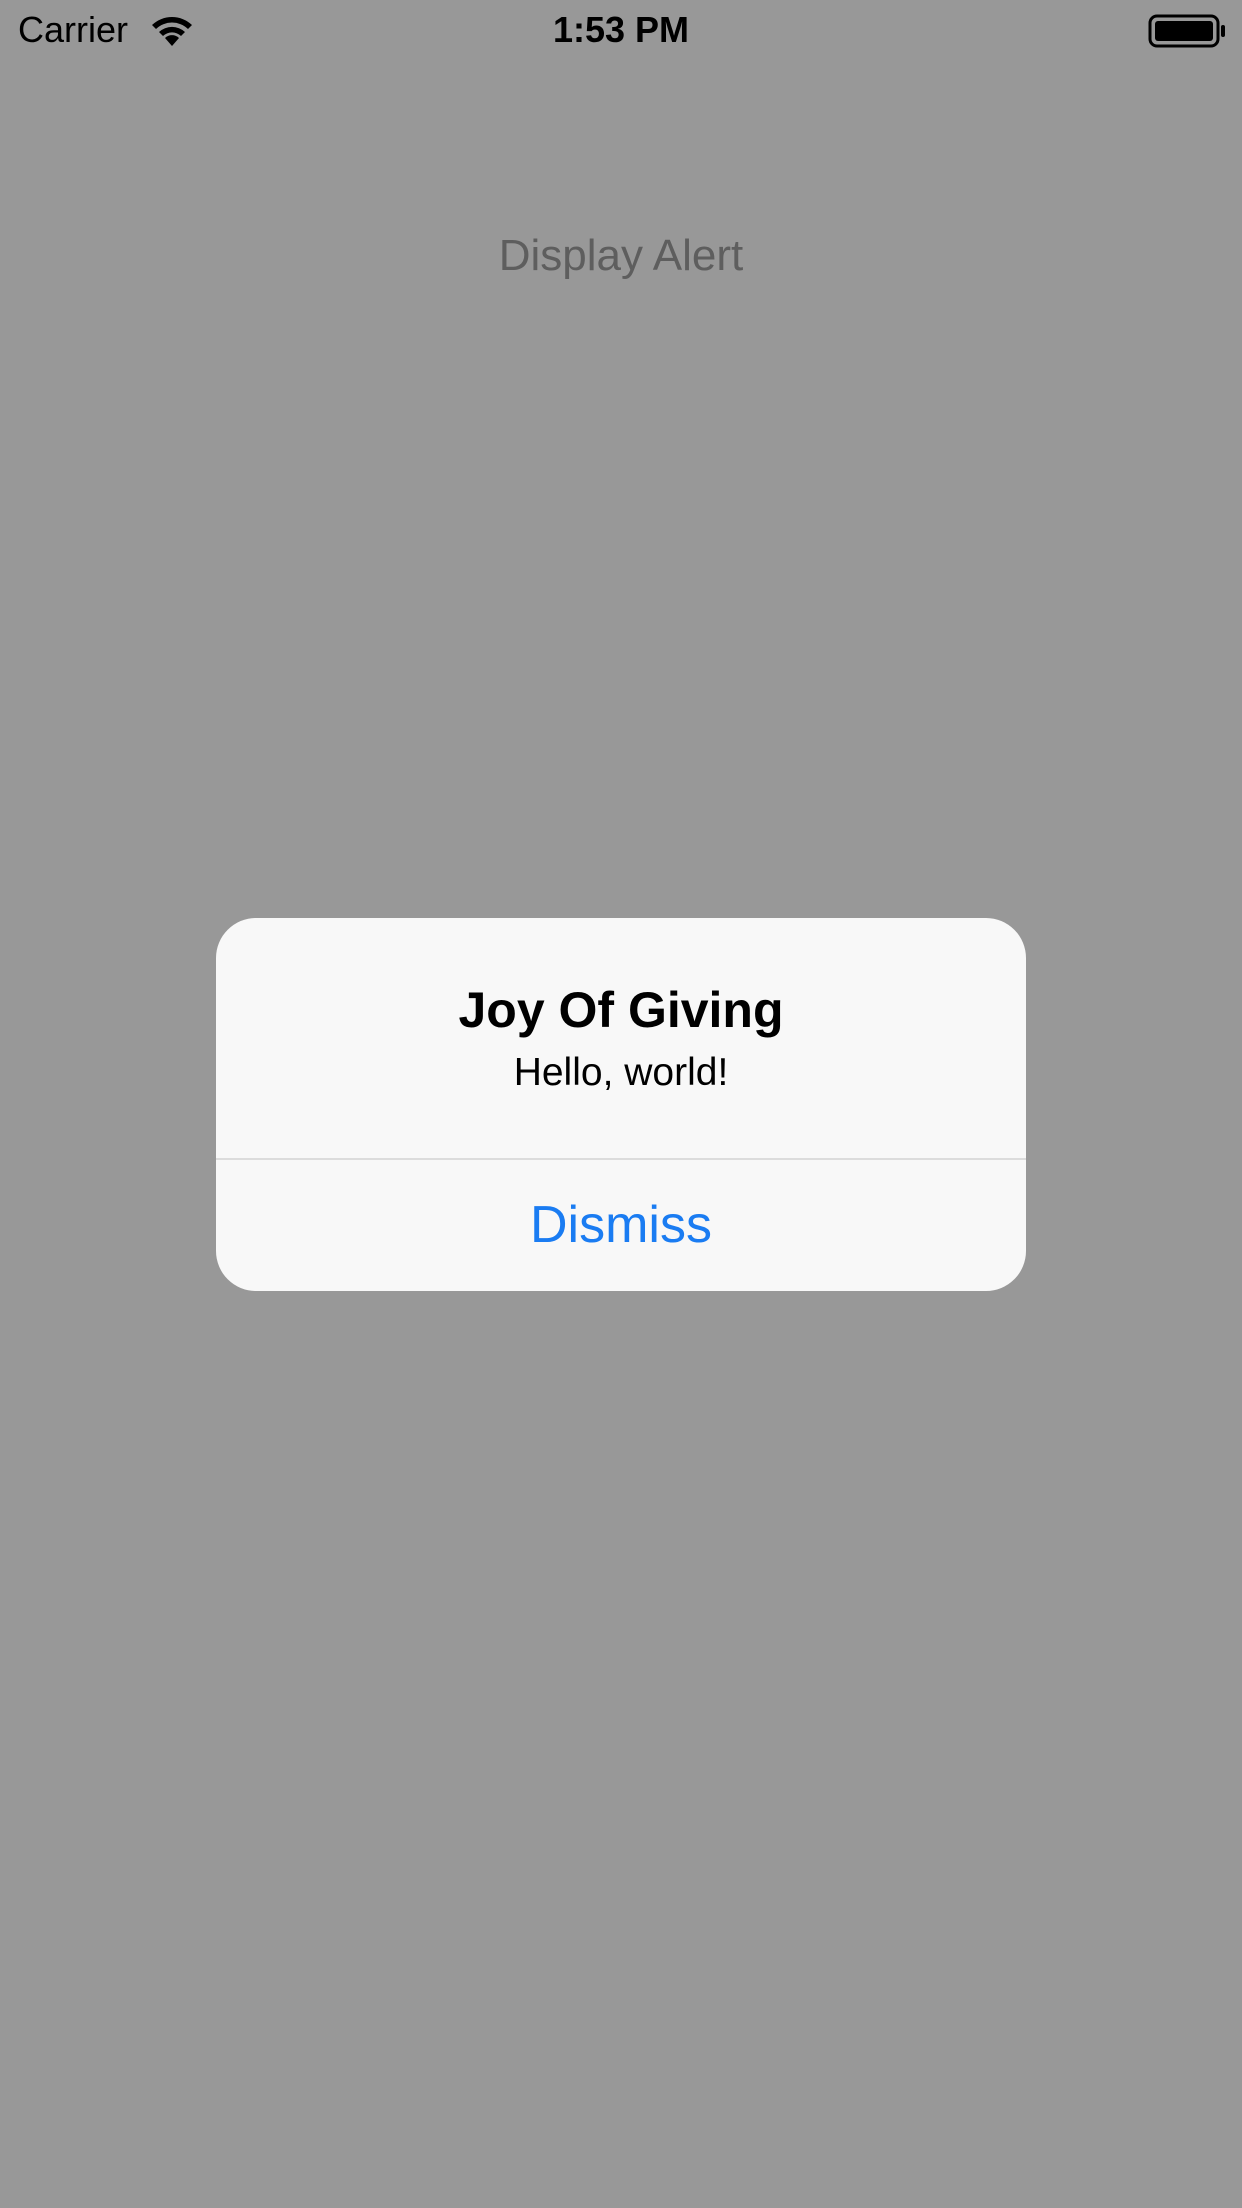  I want to click on status-bar: Carrier 1:53 PM, so click(621, 30).